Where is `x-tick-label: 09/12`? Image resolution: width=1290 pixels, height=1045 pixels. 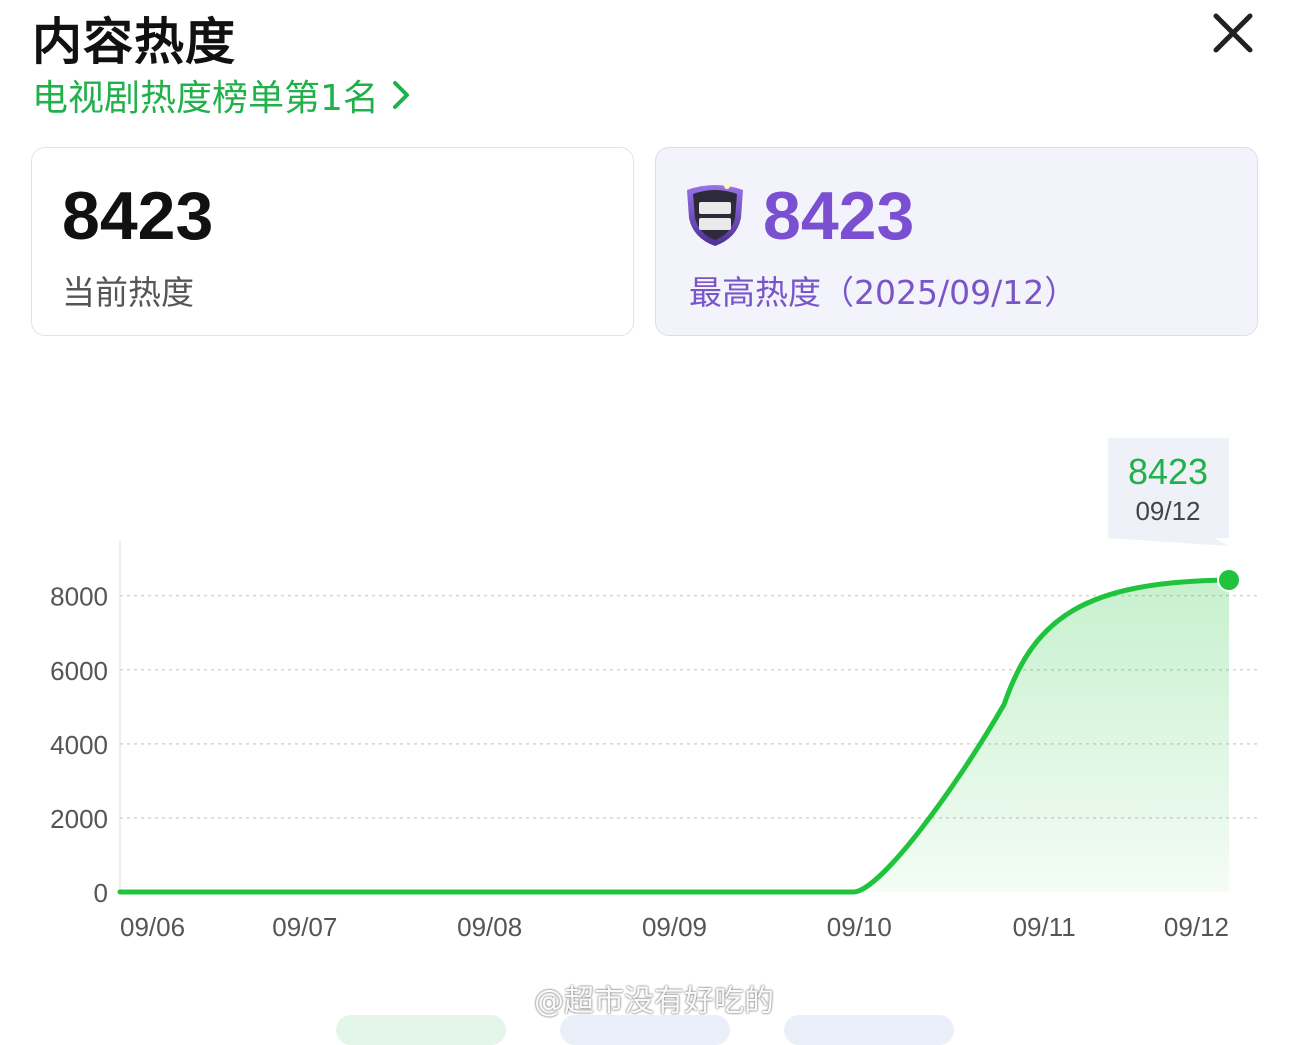
x-tick-label: 09/12 is located at coordinates (1196, 927).